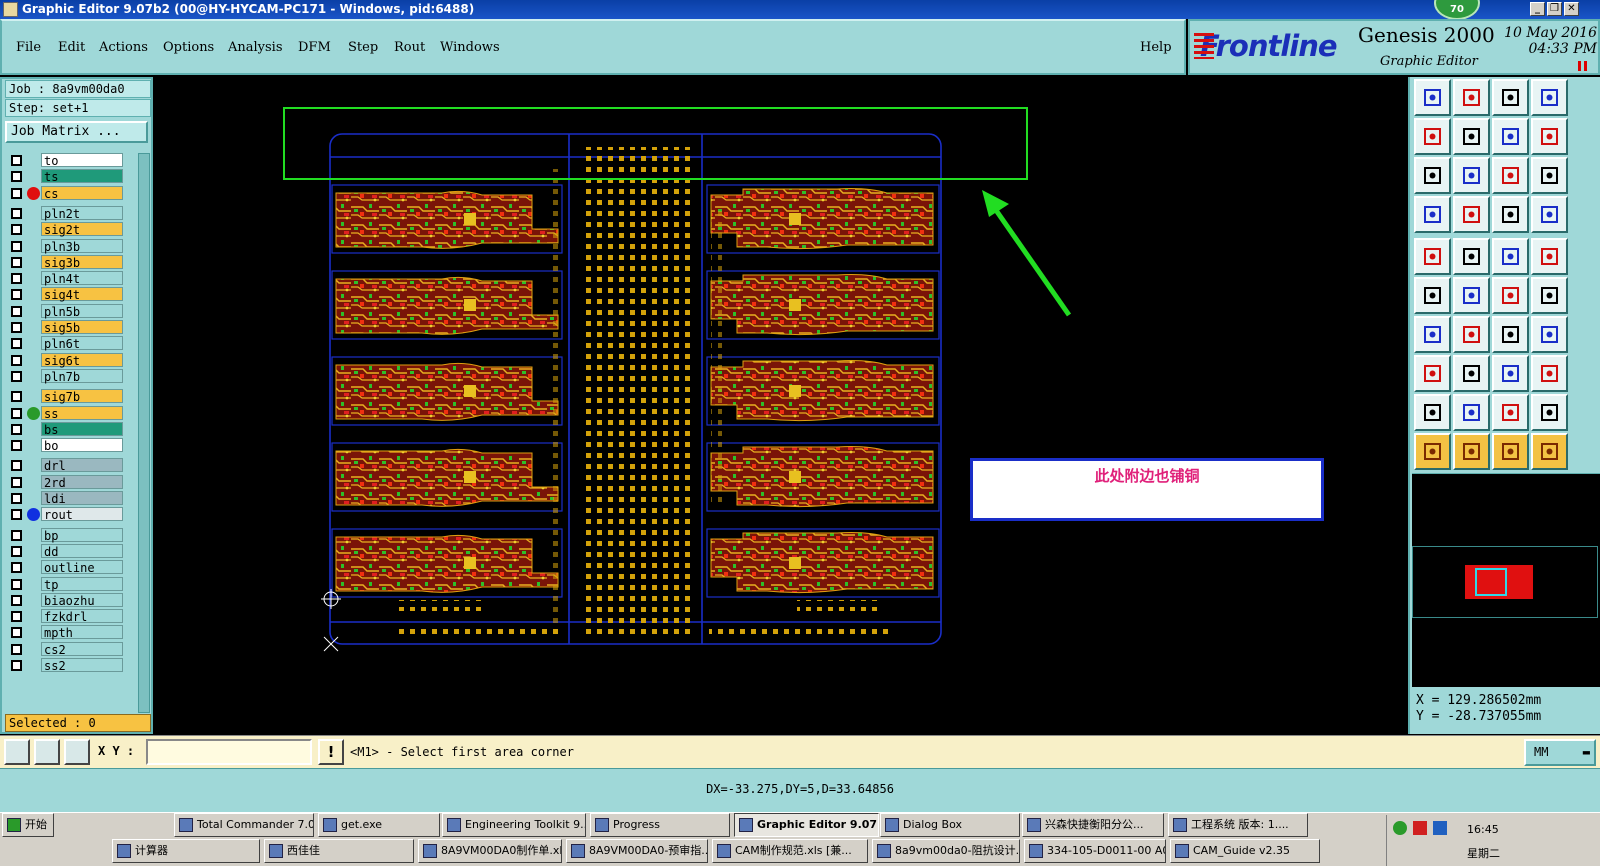 Image resolution: width=1600 pixels, height=866 pixels. I want to click on minimize-button: _, so click(1537, 9).